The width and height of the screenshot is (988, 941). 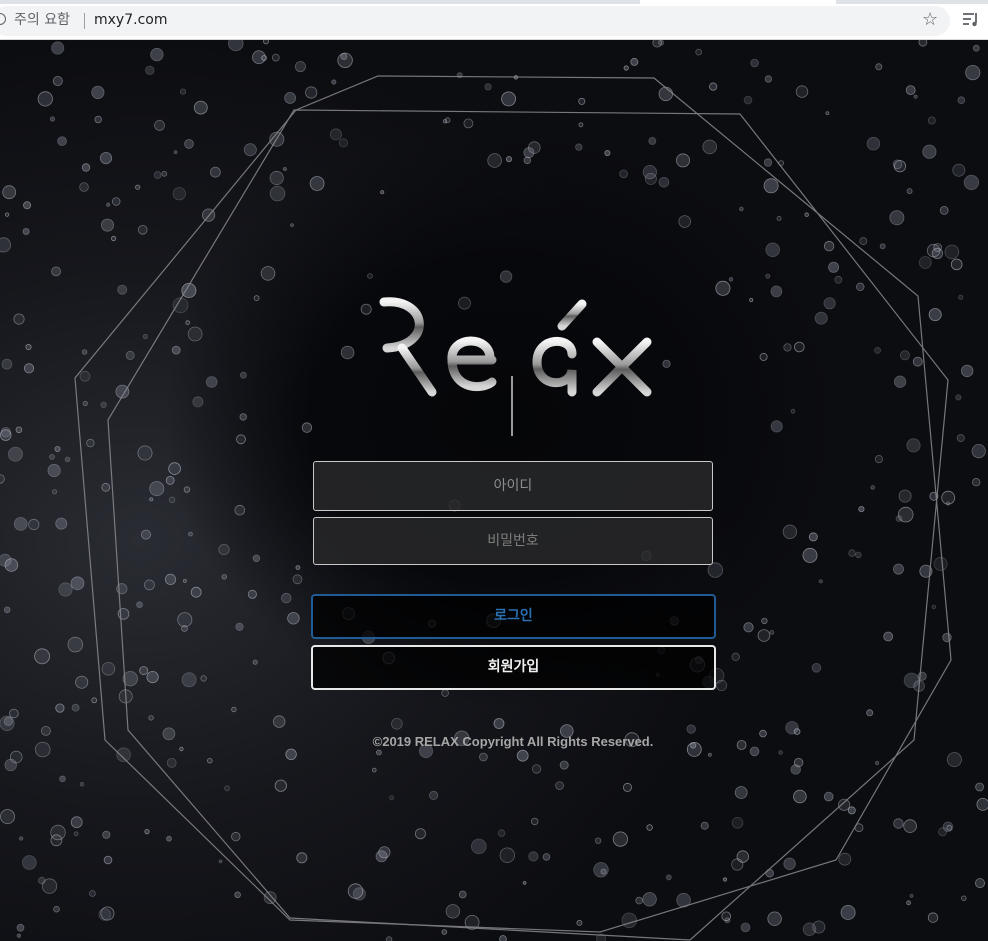 What do you see at coordinates (42, 20) in the screenshot?
I see `security-status: 주의 요함` at bounding box center [42, 20].